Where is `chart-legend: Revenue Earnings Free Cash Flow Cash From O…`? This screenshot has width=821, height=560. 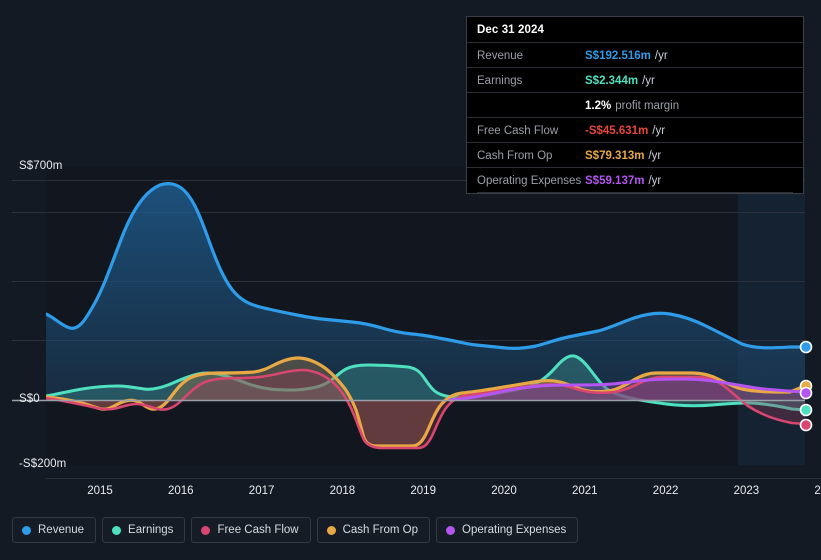 chart-legend: Revenue Earnings Free Cash Flow Cash From O… is located at coordinates (295, 530).